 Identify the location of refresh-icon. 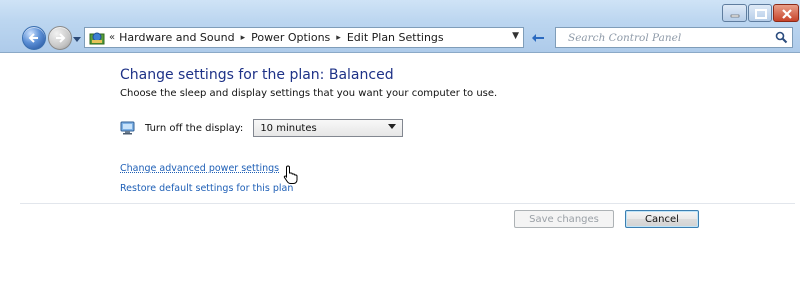
(538, 37).